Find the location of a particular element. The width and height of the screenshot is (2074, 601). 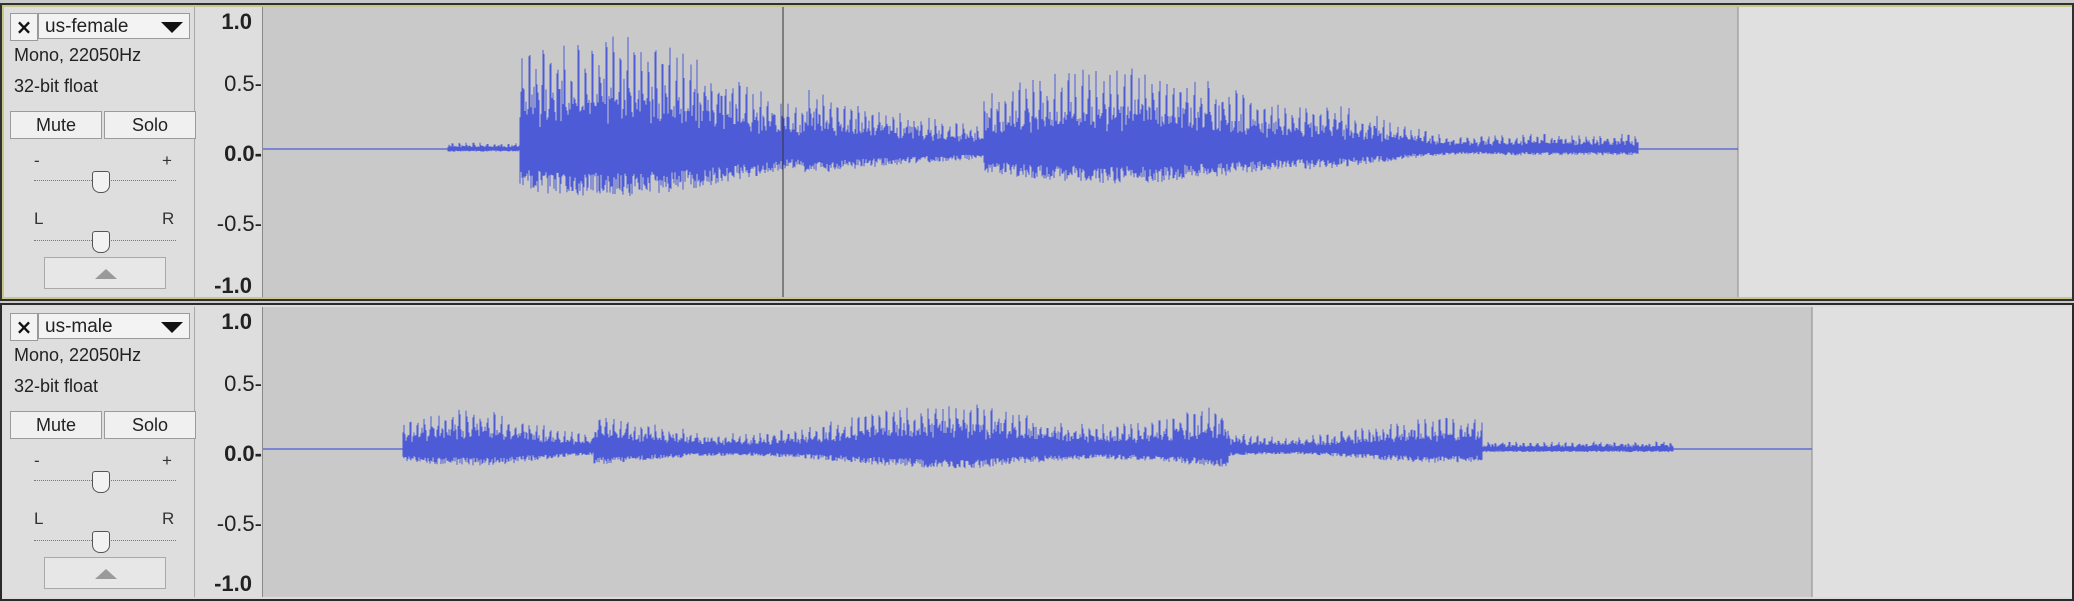

track-name-menu: us-male is located at coordinates (114, 326).